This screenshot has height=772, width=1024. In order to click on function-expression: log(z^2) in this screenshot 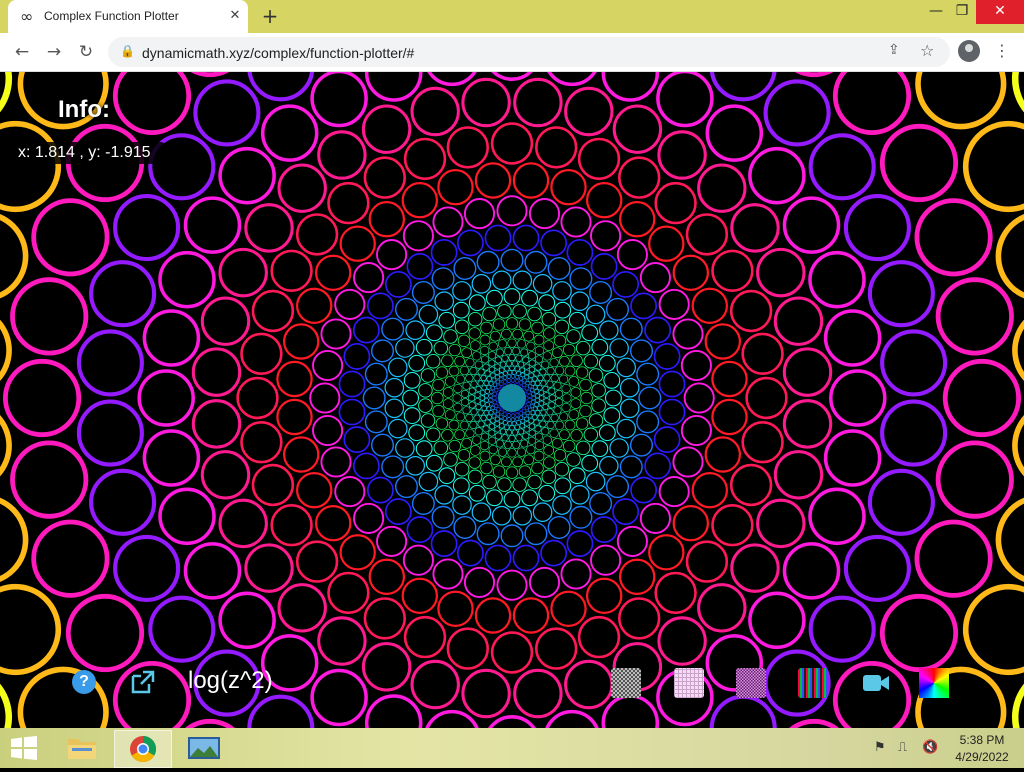, I will do `click(230, 681)`.